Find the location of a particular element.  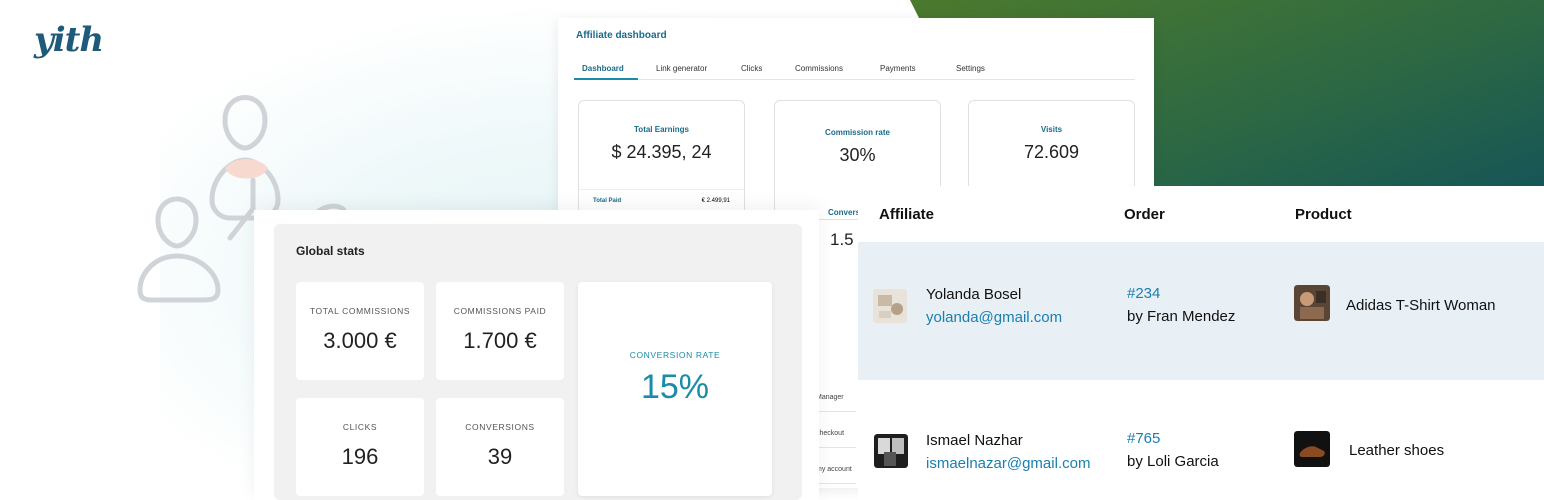

dashboard-title: Affiliate dashboard is located at coordinates (621, 35).